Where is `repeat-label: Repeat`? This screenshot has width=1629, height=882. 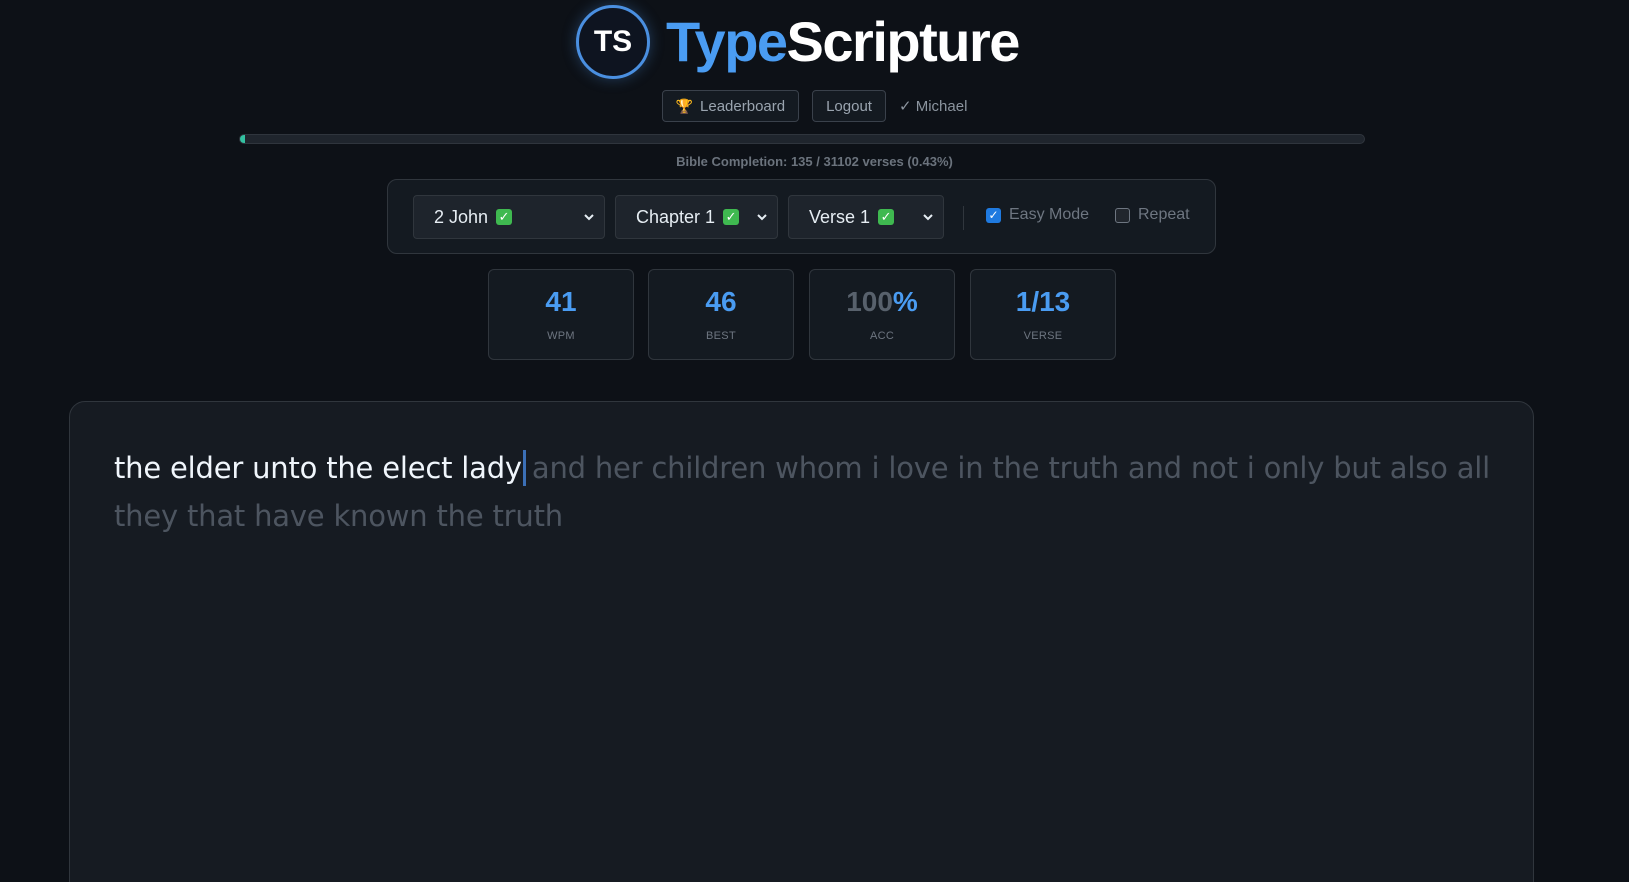
repeat-label: Repeat is located at coordinates (1164, 214).